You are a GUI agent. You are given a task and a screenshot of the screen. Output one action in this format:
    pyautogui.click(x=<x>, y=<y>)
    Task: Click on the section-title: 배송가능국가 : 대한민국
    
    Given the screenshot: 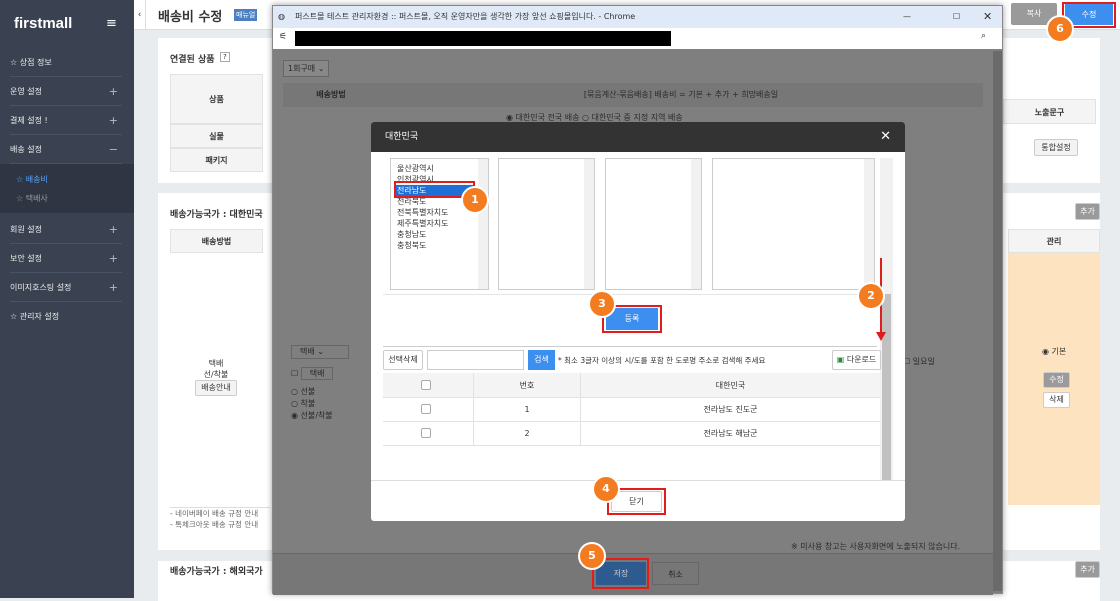 What is the action you would take?
    pyautogui.click(x=216, y=215)
    